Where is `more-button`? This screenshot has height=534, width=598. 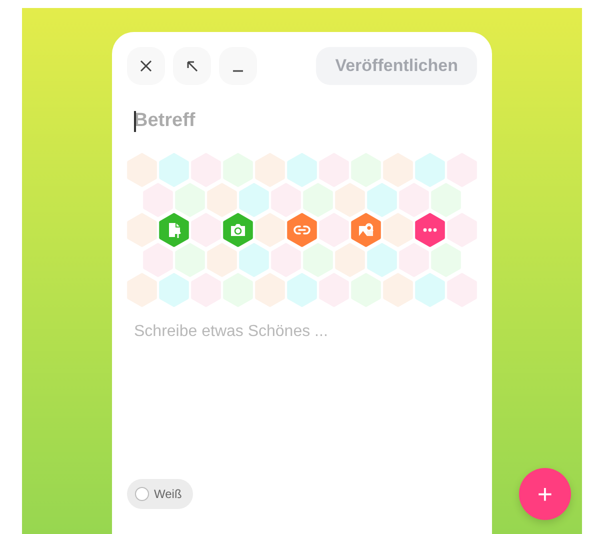
more-button is located at coordinates (430, 230).